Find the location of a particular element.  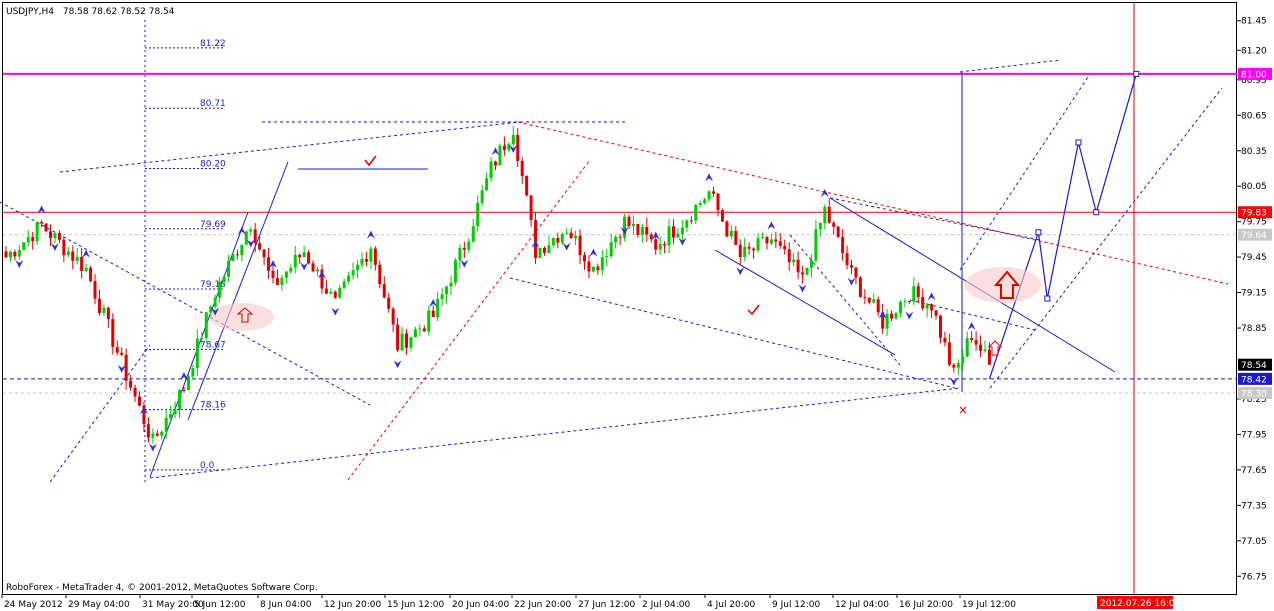

fib-label: 80.71 is located at coordinates (213, 104).